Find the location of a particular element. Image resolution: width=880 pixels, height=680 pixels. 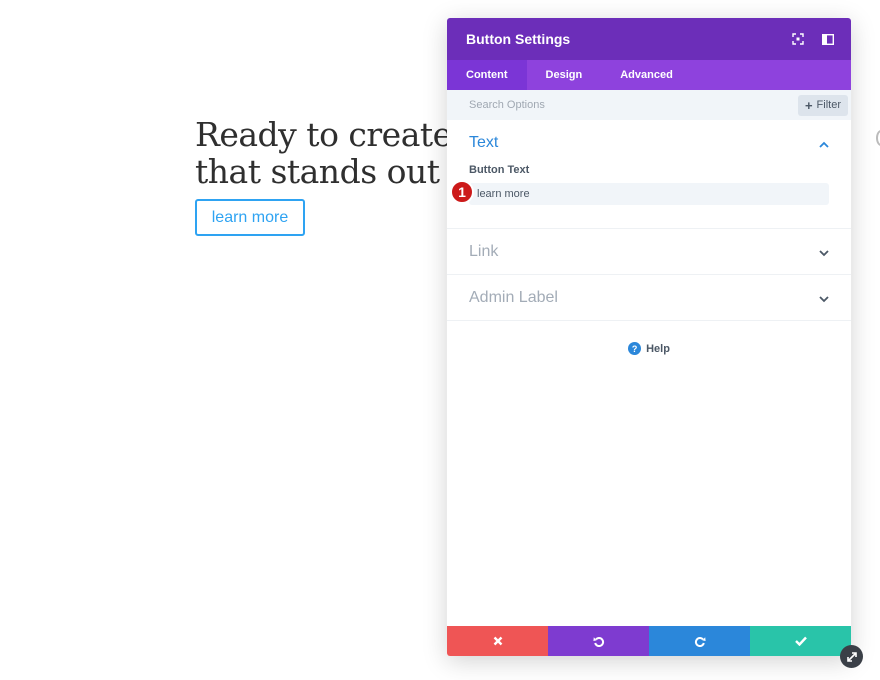

header-icons is located at coordinates (813, 39).